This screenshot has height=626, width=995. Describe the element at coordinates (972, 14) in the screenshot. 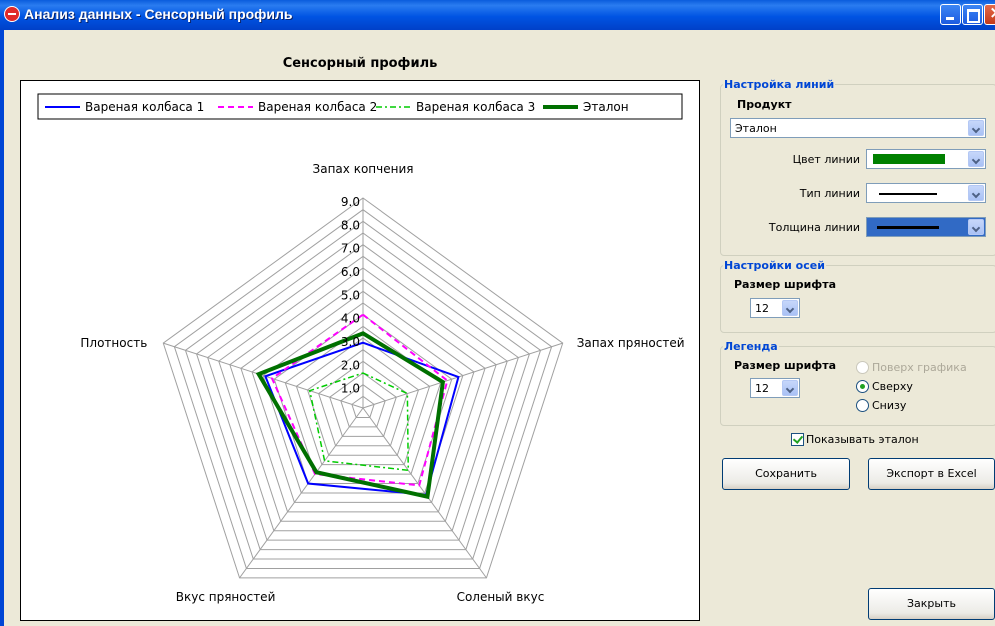

I see `maximize-button` at that location.